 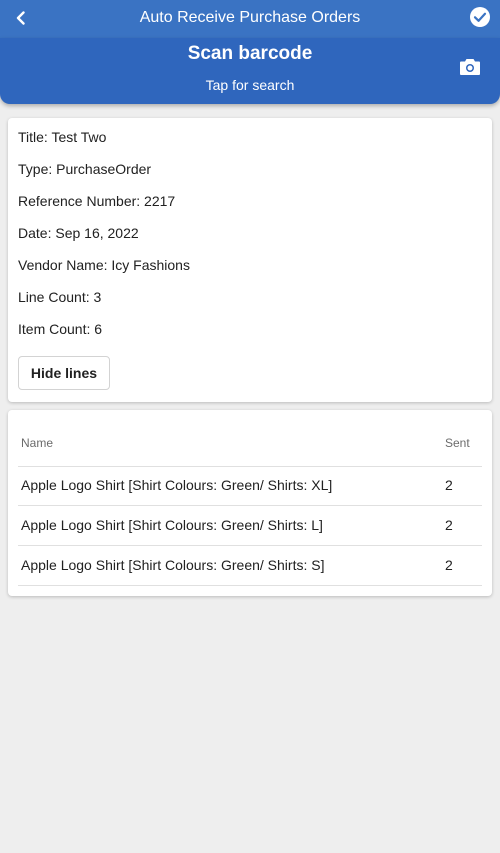 What do you see at coordinates (85, 169) in the screenshot?
I see `order-type: Type: PurchaseOrder` at bounding box center [85, 169].